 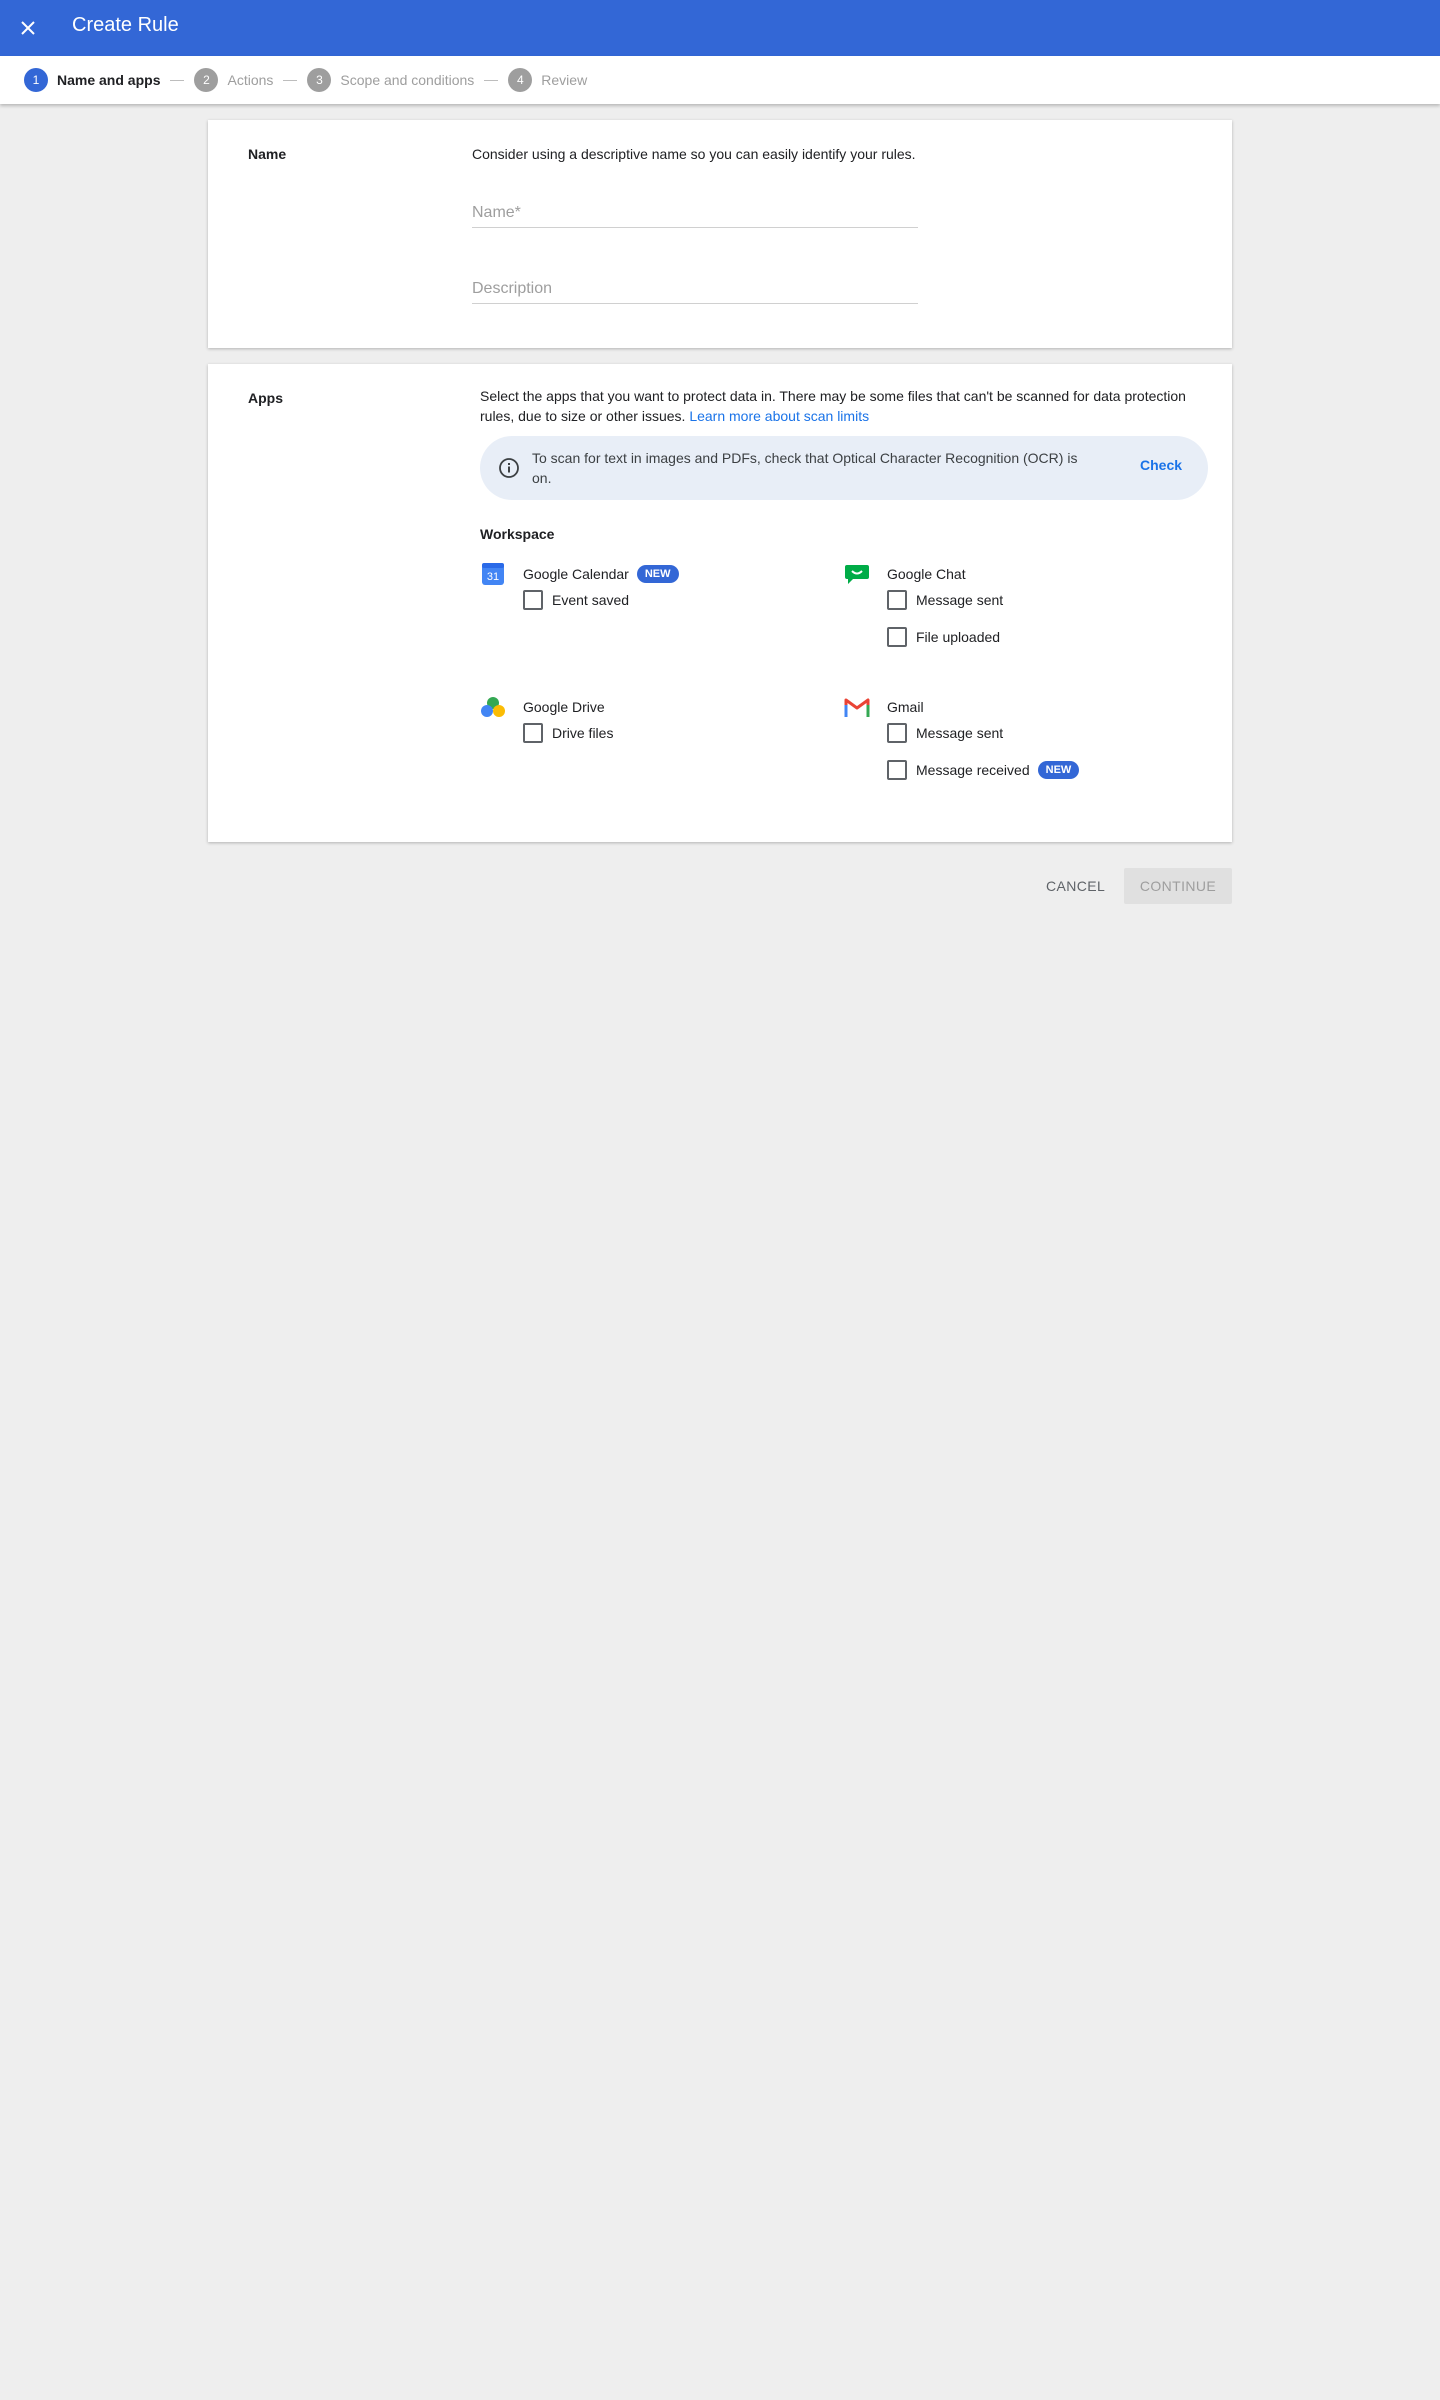 I want to click on step-review: 4 Review, so click(x=547, y=80).